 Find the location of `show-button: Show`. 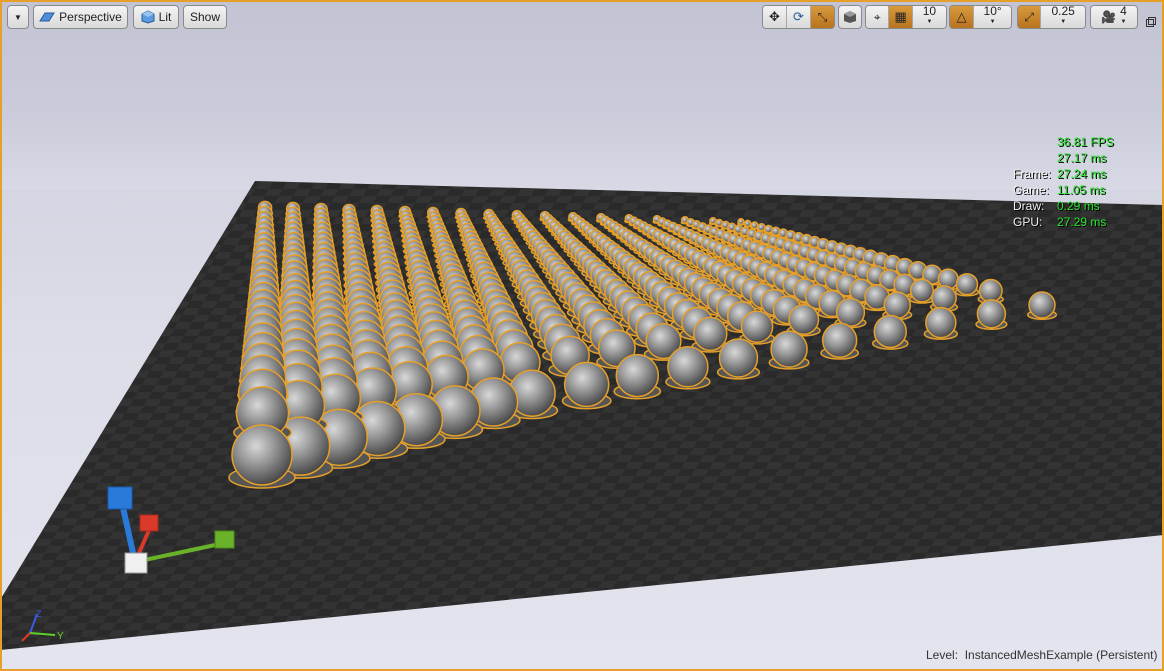

show-button: Show is located at coordinates (205, 17).